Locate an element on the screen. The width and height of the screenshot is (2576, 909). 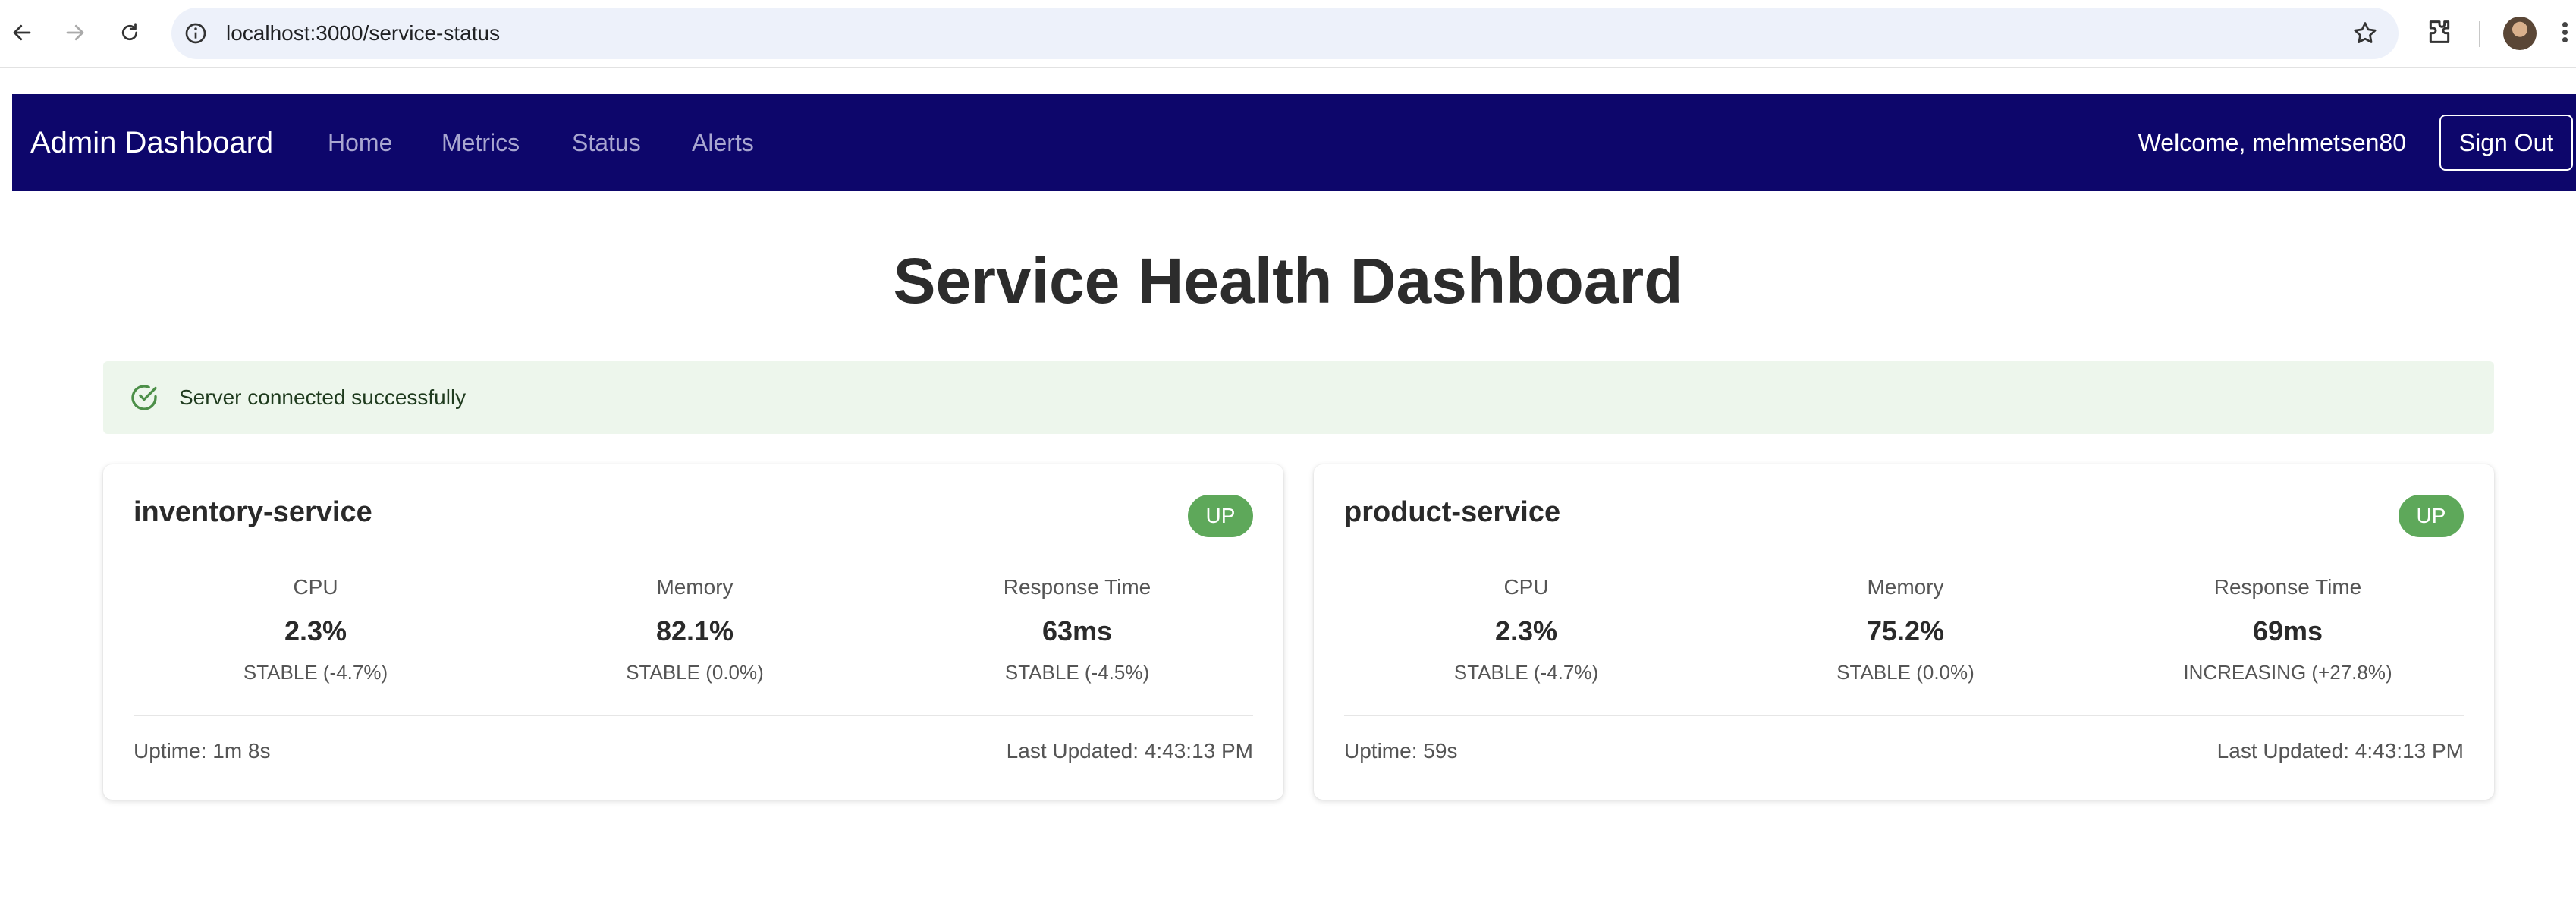
url-text: localhost:3000/service-status is located at coordinates (363, 33).